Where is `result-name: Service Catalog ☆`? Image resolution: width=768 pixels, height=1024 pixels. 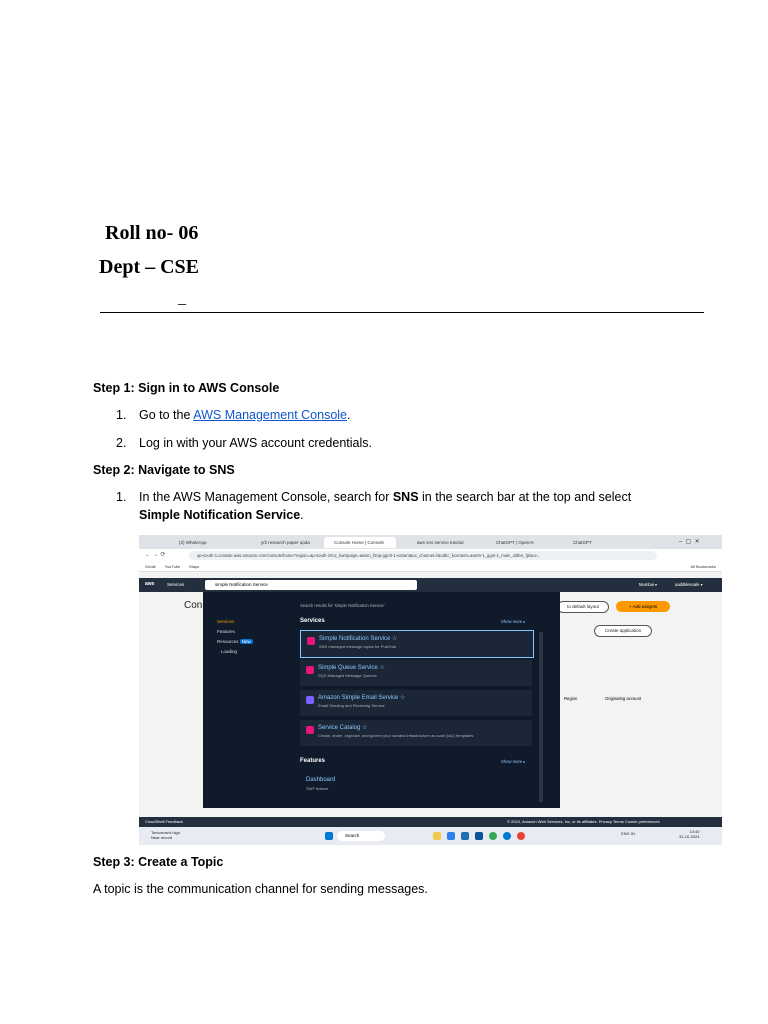
result-name: Service Catalog ☆ is located at coordinates (343, 728).